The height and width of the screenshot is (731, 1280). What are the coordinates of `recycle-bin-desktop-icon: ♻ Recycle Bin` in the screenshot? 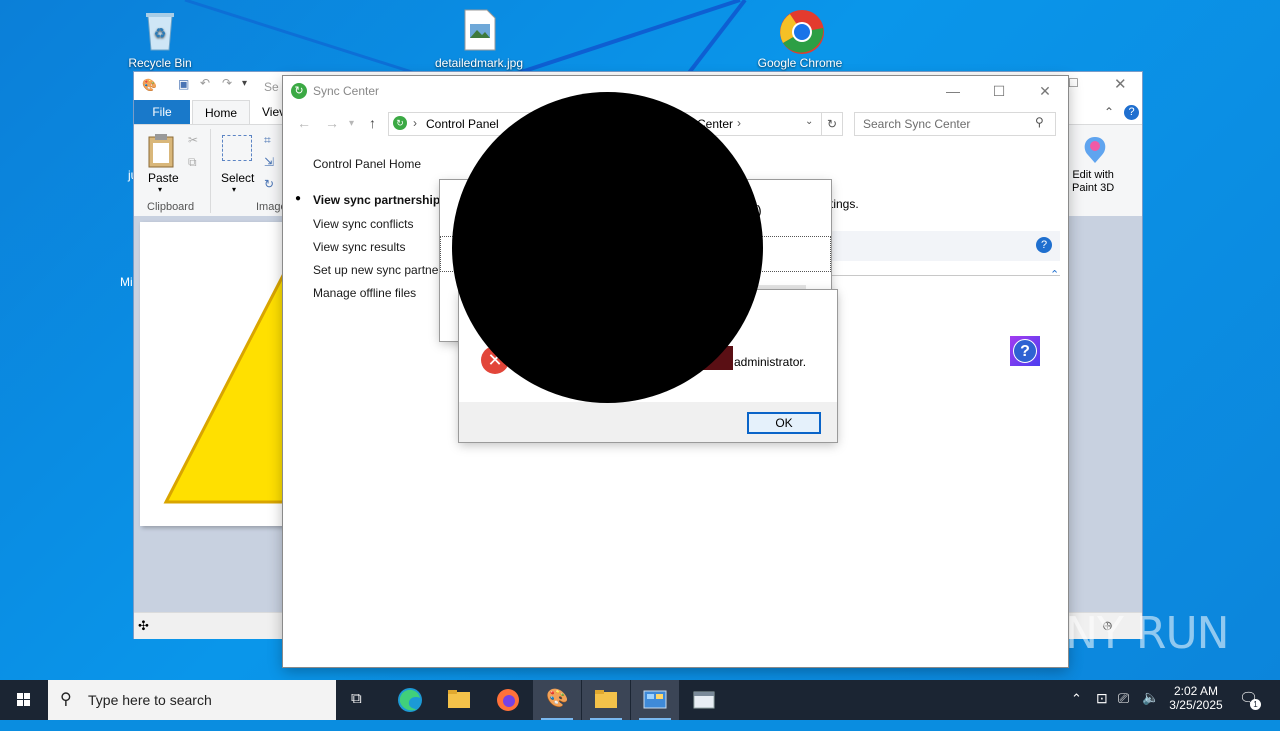 It's located at (160, 39).